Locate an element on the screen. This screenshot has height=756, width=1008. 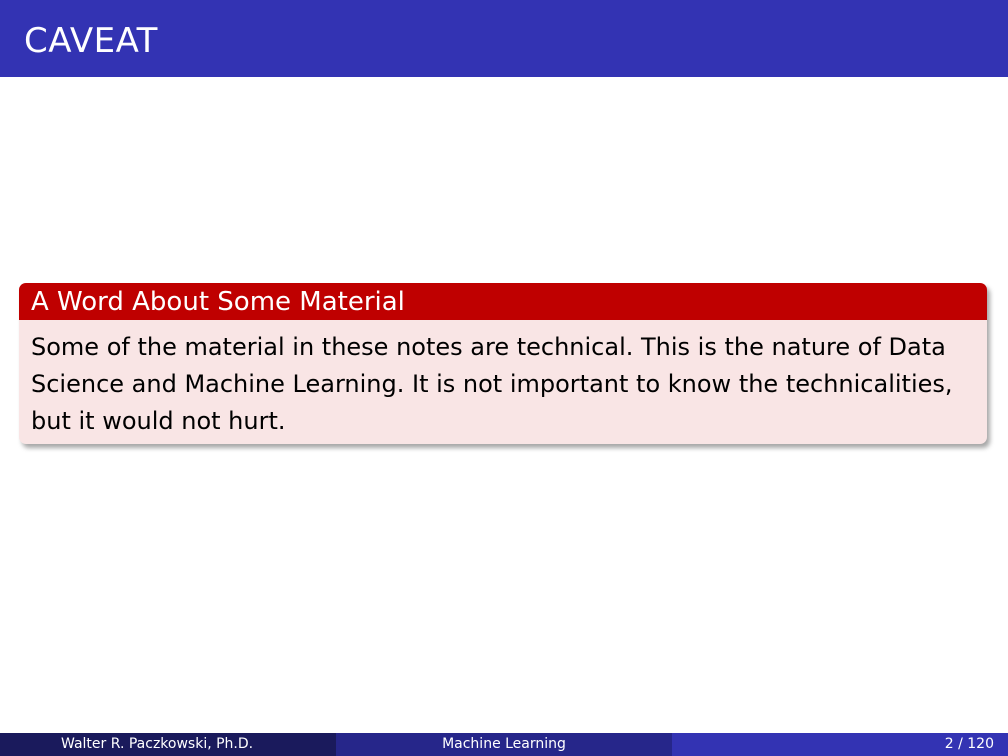
footer-author: Walter R. Paczkowski, Ph.D. is located at coordinates (157, 744).